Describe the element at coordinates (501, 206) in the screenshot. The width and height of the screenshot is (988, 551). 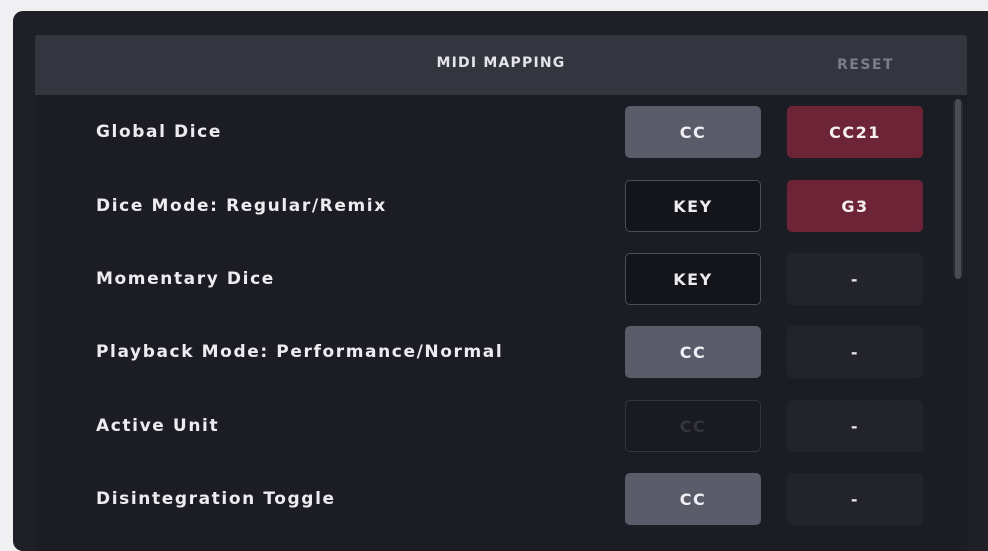
I see `mapping-row-dice-mode: Dice Mode: Regular/Remix KEY G3` at that location.